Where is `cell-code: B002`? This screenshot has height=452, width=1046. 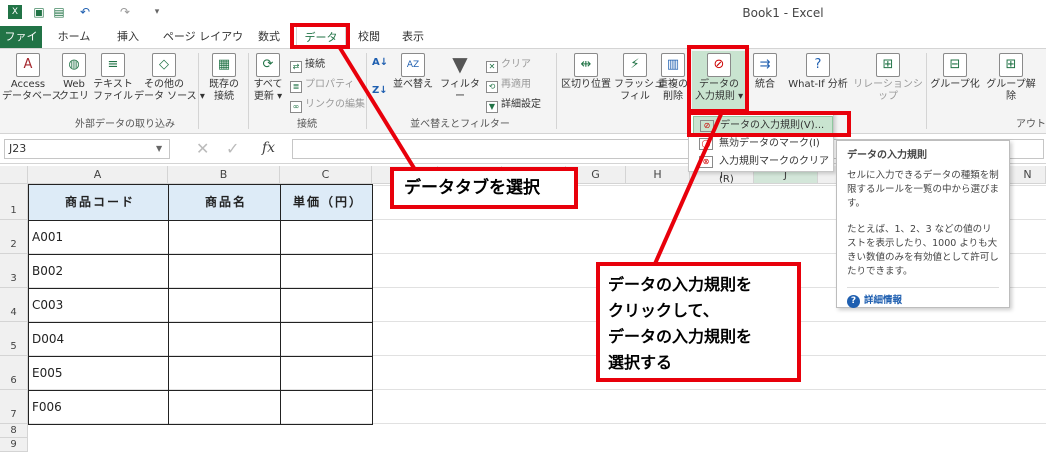 cell-code: B002 is located at coordinates (98, 271).